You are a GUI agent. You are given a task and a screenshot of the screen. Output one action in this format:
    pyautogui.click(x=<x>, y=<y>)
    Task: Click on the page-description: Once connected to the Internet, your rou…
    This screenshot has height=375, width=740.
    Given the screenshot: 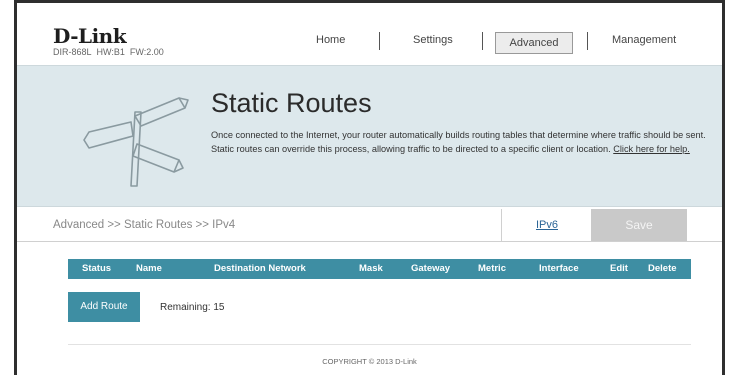 What is the action you would take?
    pyautogui.click(x=458, y=142)
    